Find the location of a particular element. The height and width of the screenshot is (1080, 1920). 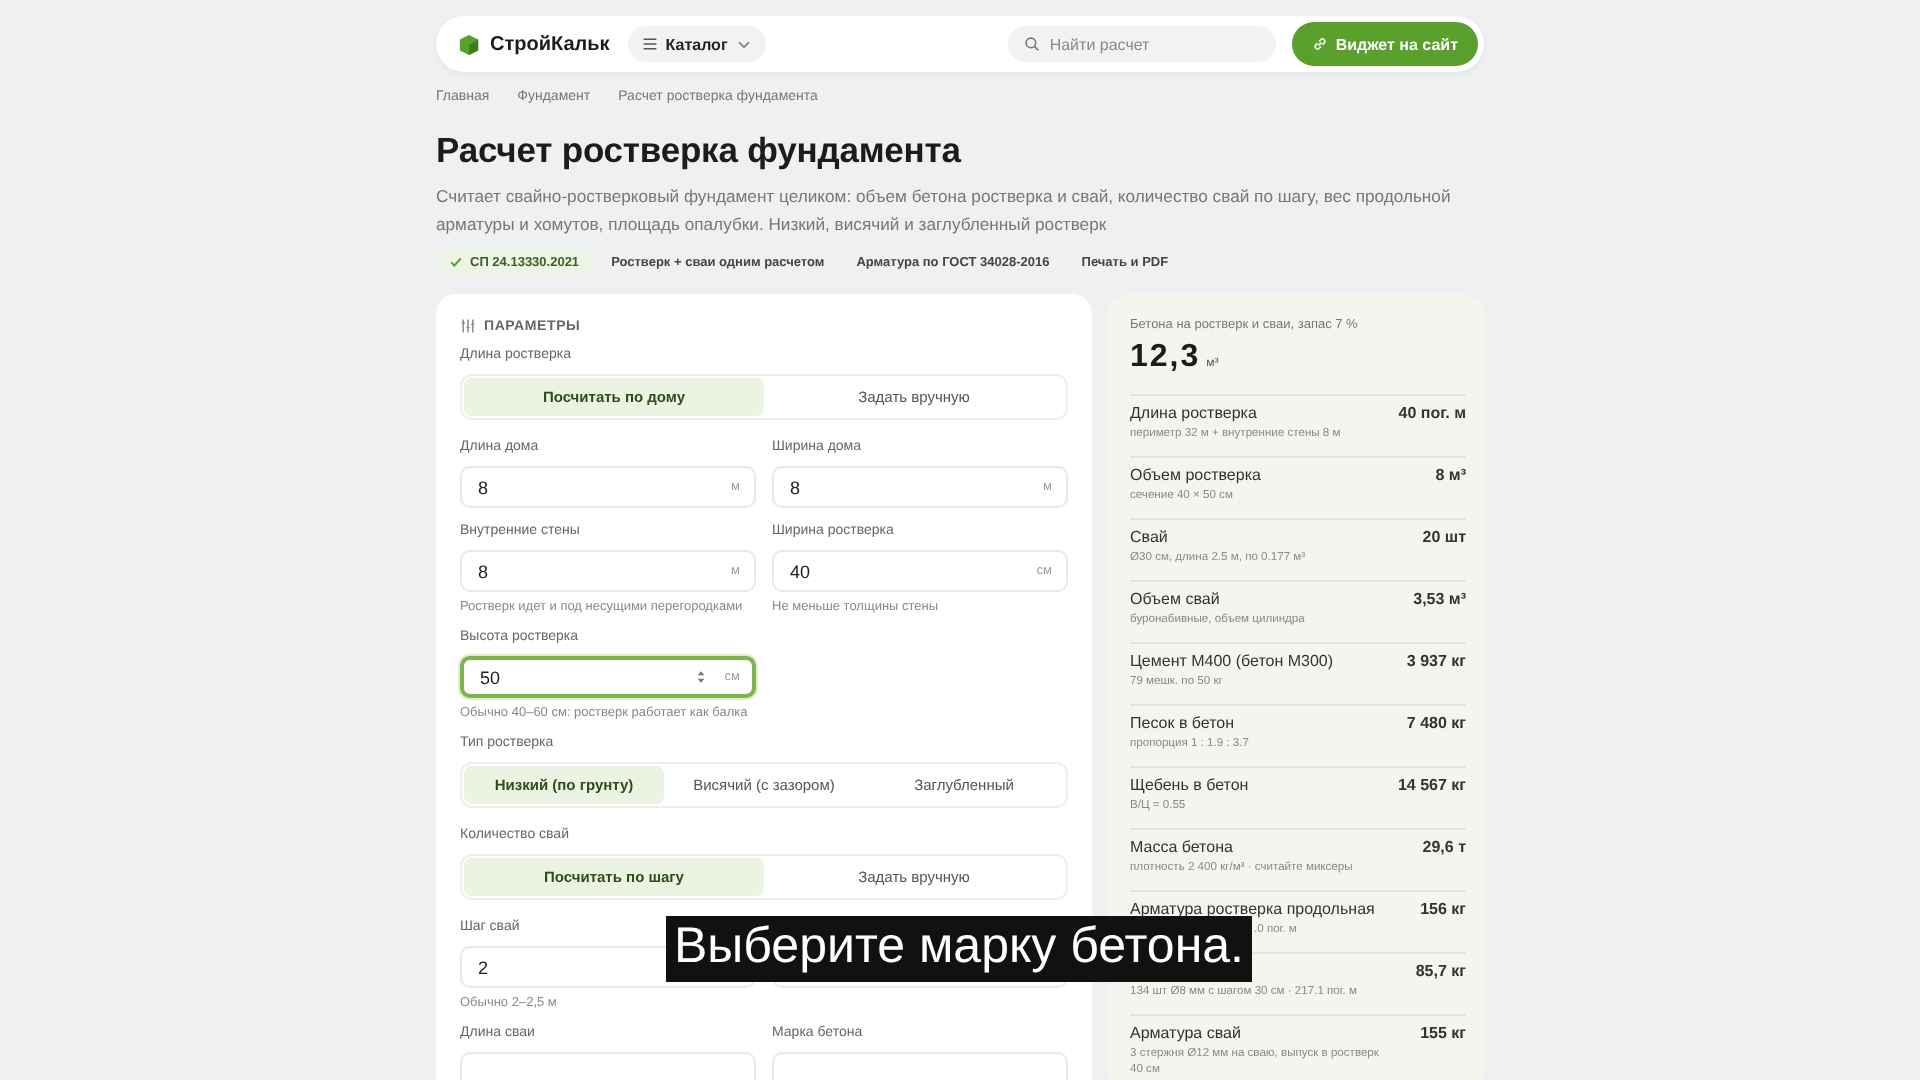

result-value: 7 480 кг is located at coordinates (1436, 723).